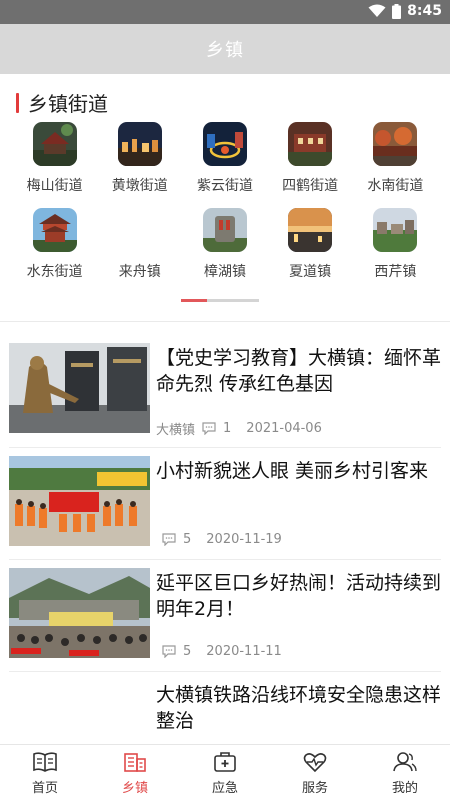  I want to click on news-date: 2020-11-19, so click(244, 539).